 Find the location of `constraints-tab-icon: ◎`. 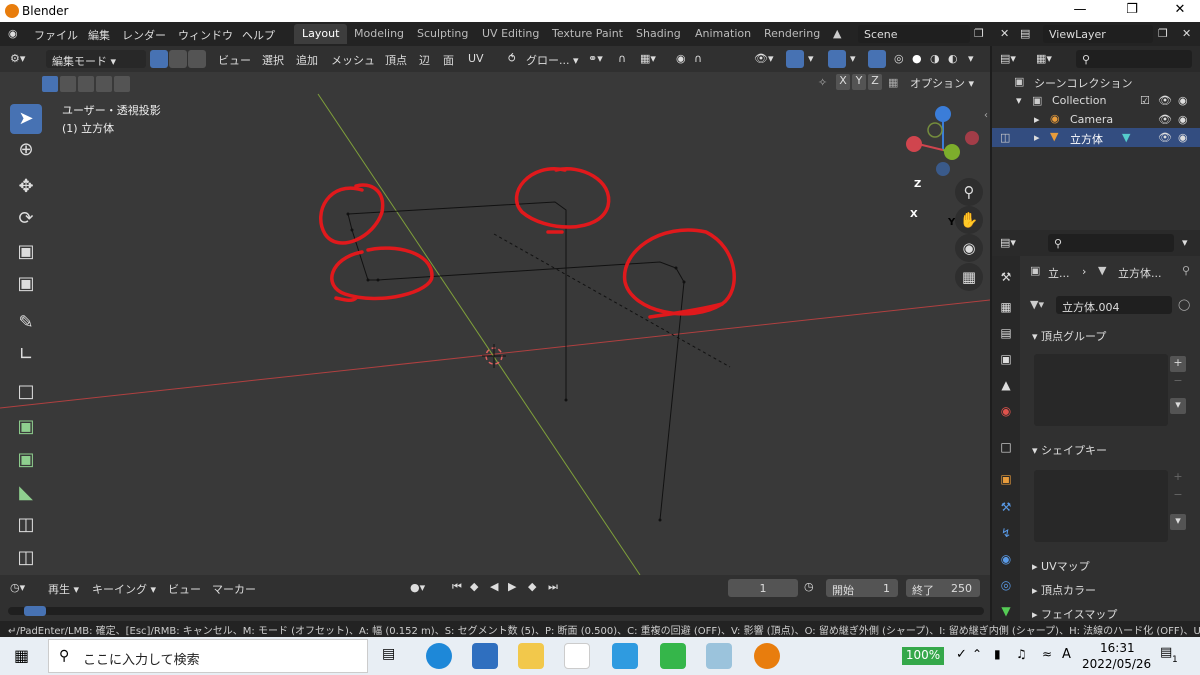

constraints-tab-icon: ◎ is located at coordinates (1006, 586).